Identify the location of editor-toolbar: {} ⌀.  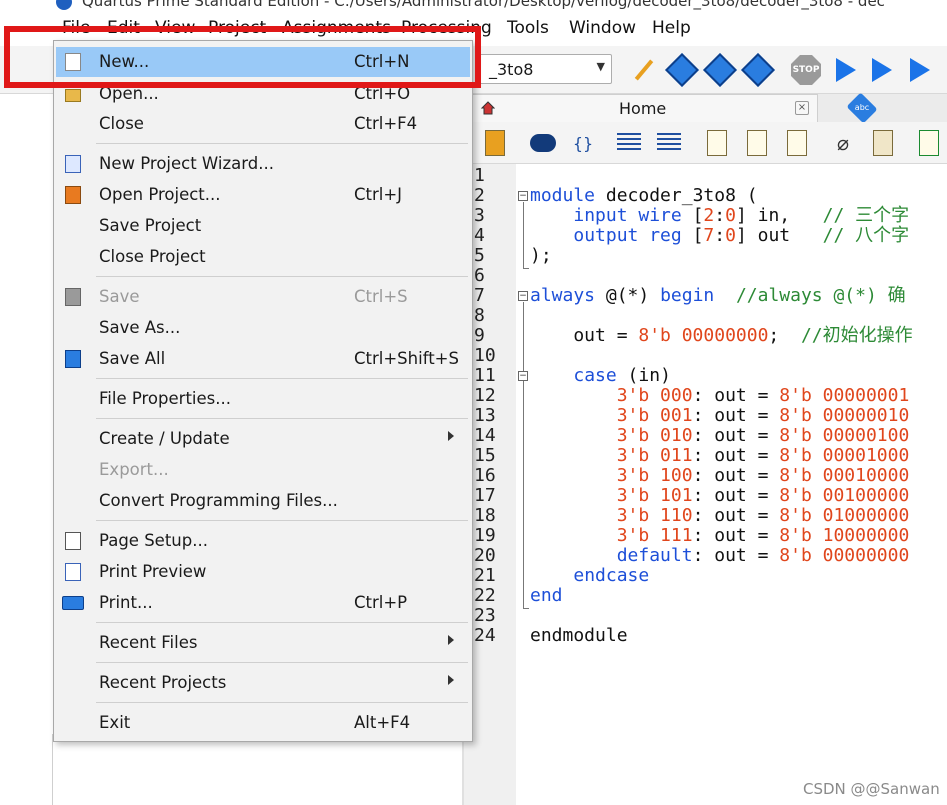
(705, 143).